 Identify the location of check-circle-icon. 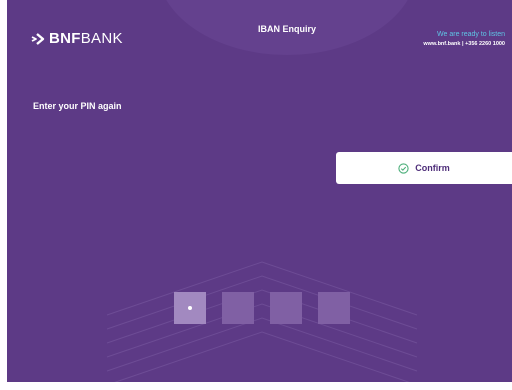
(403, 168).